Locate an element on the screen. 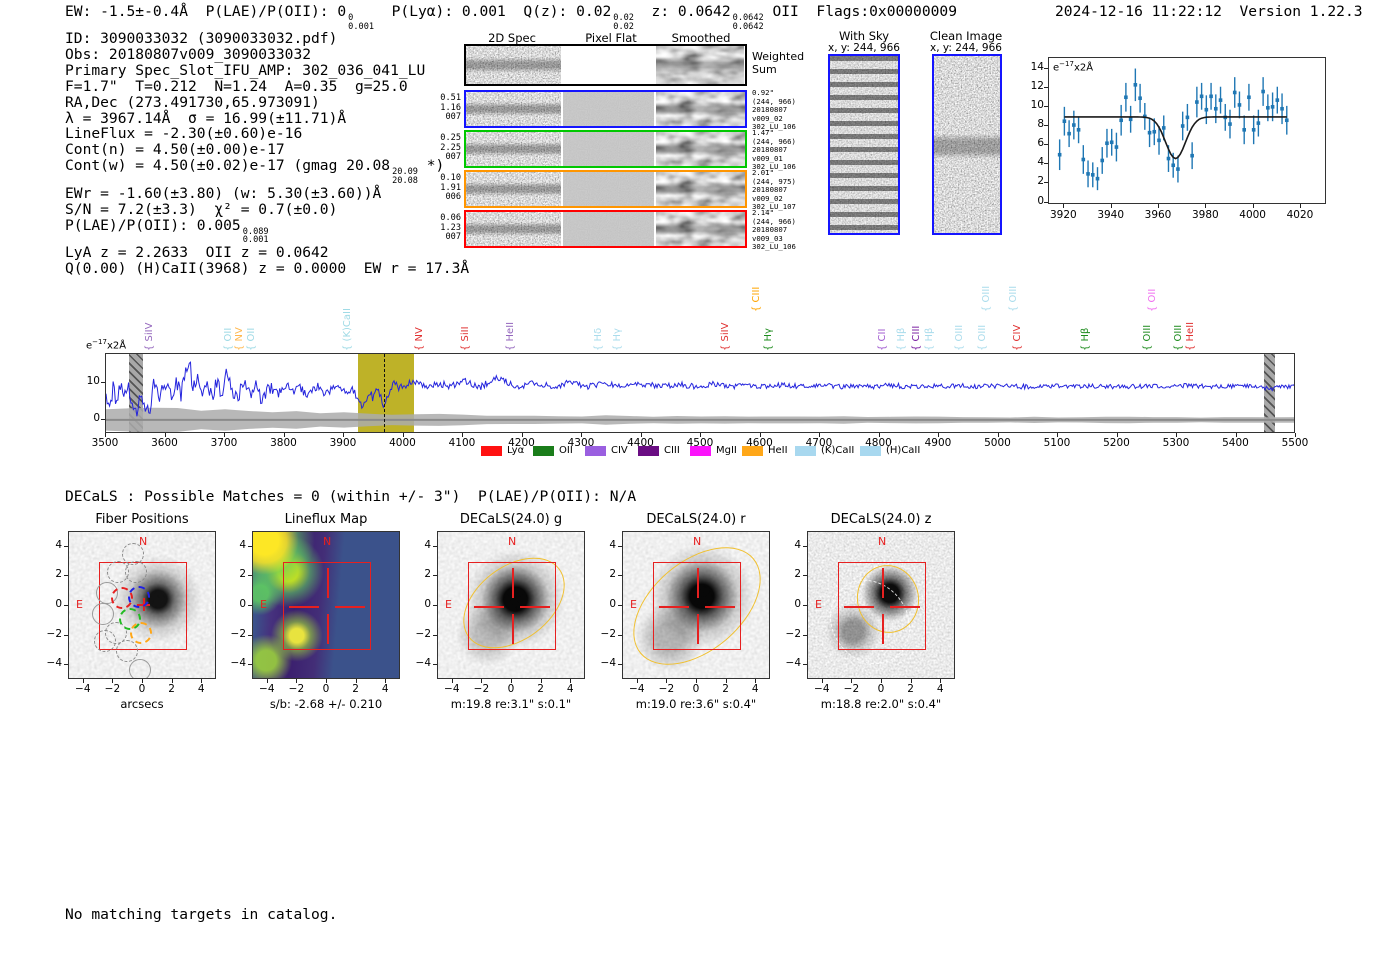  spectrum-xtick-label: 4900 is located at coordinates (938, 443).